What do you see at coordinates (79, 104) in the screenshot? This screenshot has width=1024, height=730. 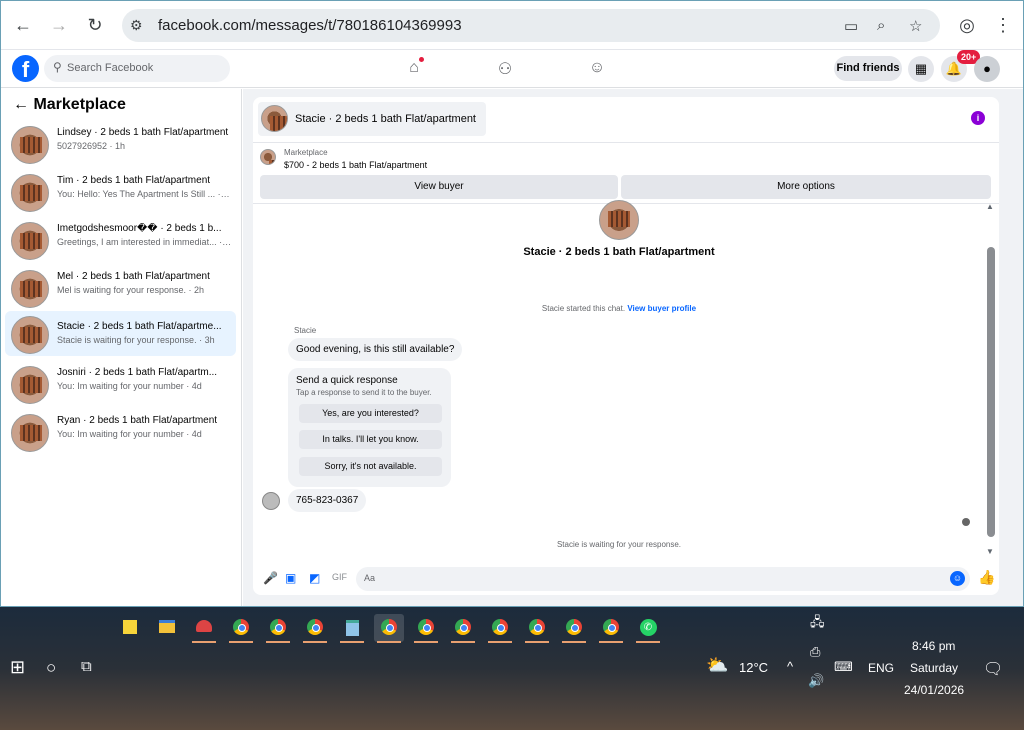 I see `sidebar-title-text: Marketplace` at bounding box center [79, 104].